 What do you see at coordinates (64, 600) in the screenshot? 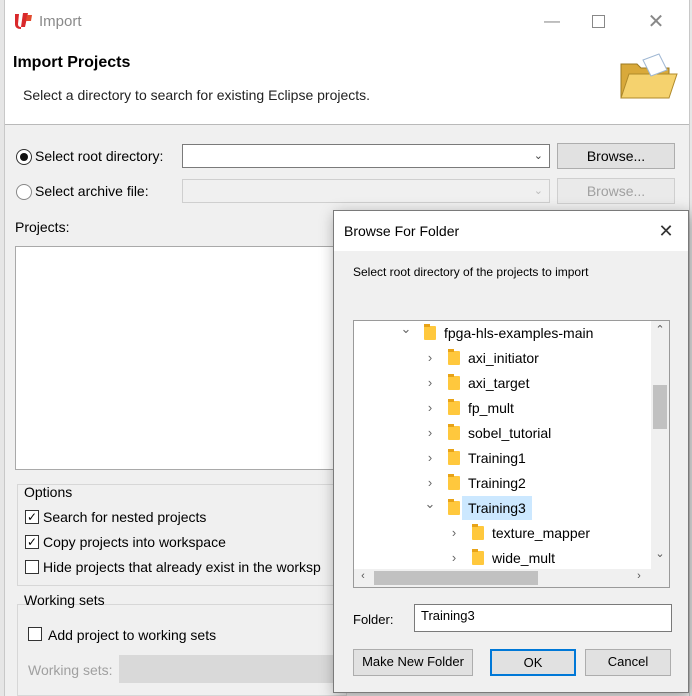
I see `working-sets-title: Working sets` at bounding box center [64, 600].